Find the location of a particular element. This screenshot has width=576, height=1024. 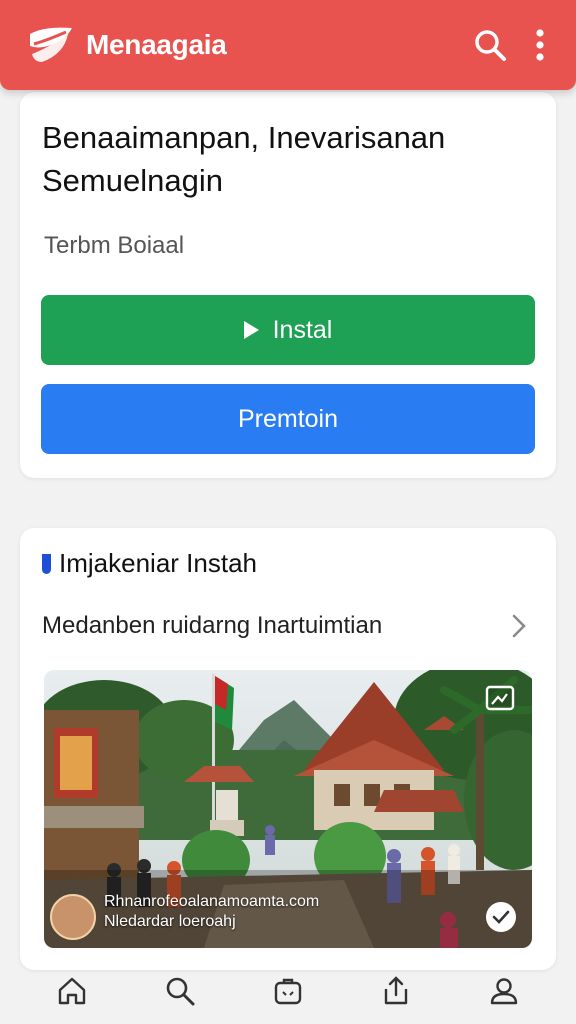

check-icon is located at coordinates (501, 917).